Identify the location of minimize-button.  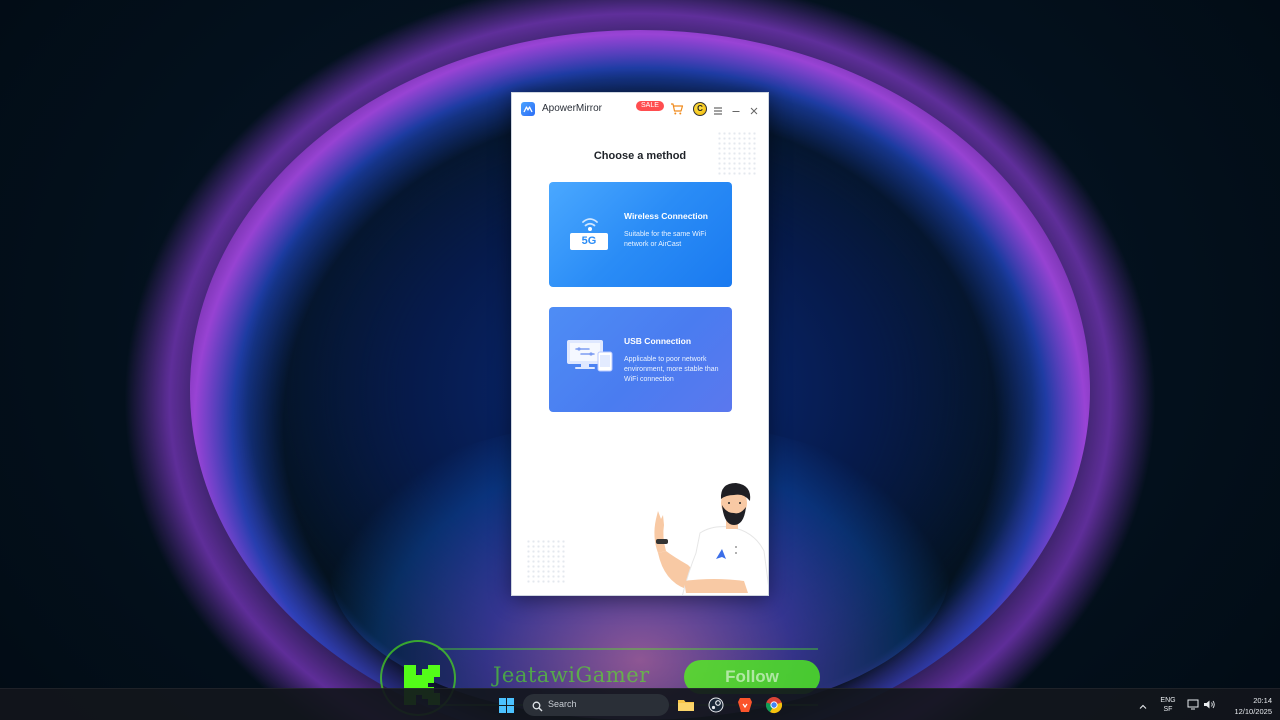
(736, 108).